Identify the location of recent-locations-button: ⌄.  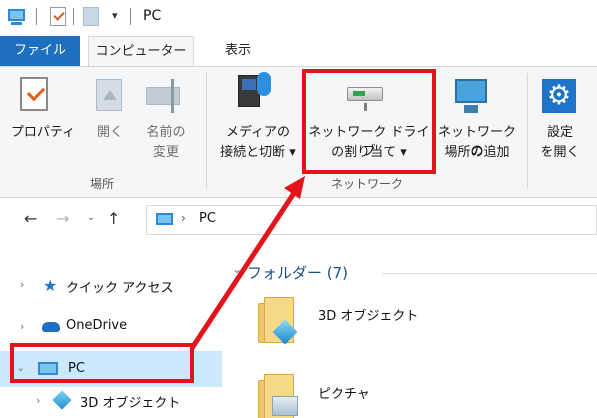
(91, 217).